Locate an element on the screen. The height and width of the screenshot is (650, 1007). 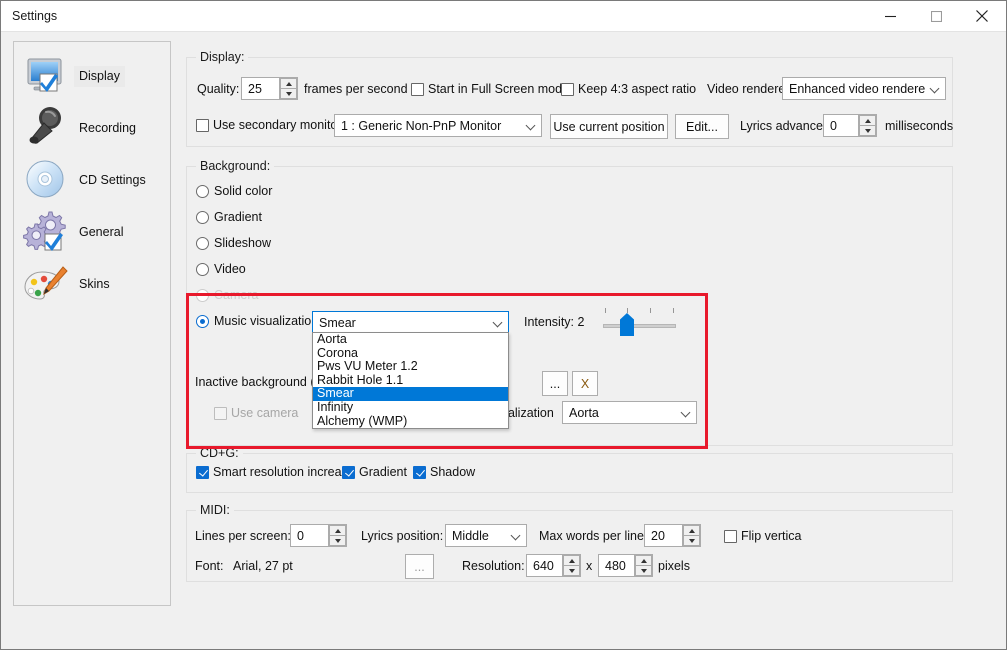
cdg-group-title: CD+G: is located at coordinates (219, 453).